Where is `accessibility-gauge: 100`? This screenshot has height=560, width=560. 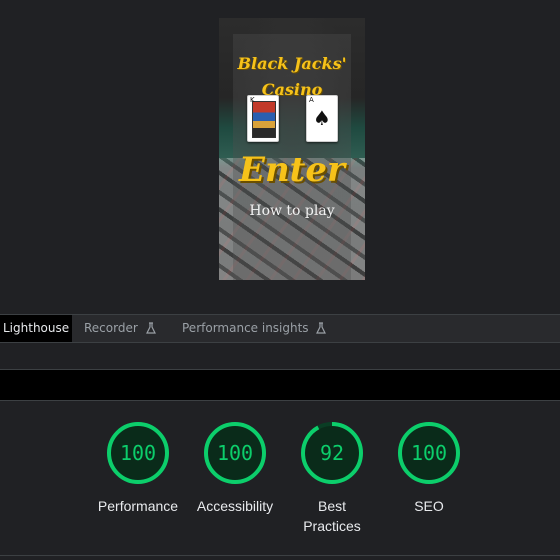
accessibility-gauge: 100 is located at coordinates (235, 453).